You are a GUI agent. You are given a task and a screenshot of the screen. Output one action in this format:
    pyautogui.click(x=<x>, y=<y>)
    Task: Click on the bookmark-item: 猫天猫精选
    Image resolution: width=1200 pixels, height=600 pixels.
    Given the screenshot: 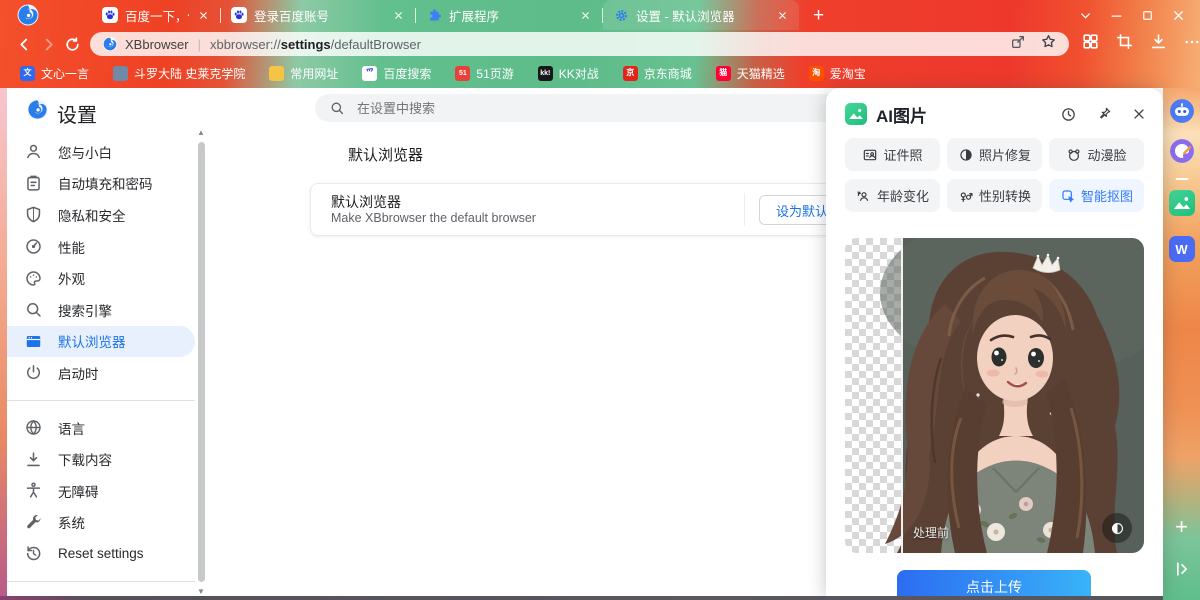 What is the action you would take?
    pyautogui.click(x=750, y=73)
    